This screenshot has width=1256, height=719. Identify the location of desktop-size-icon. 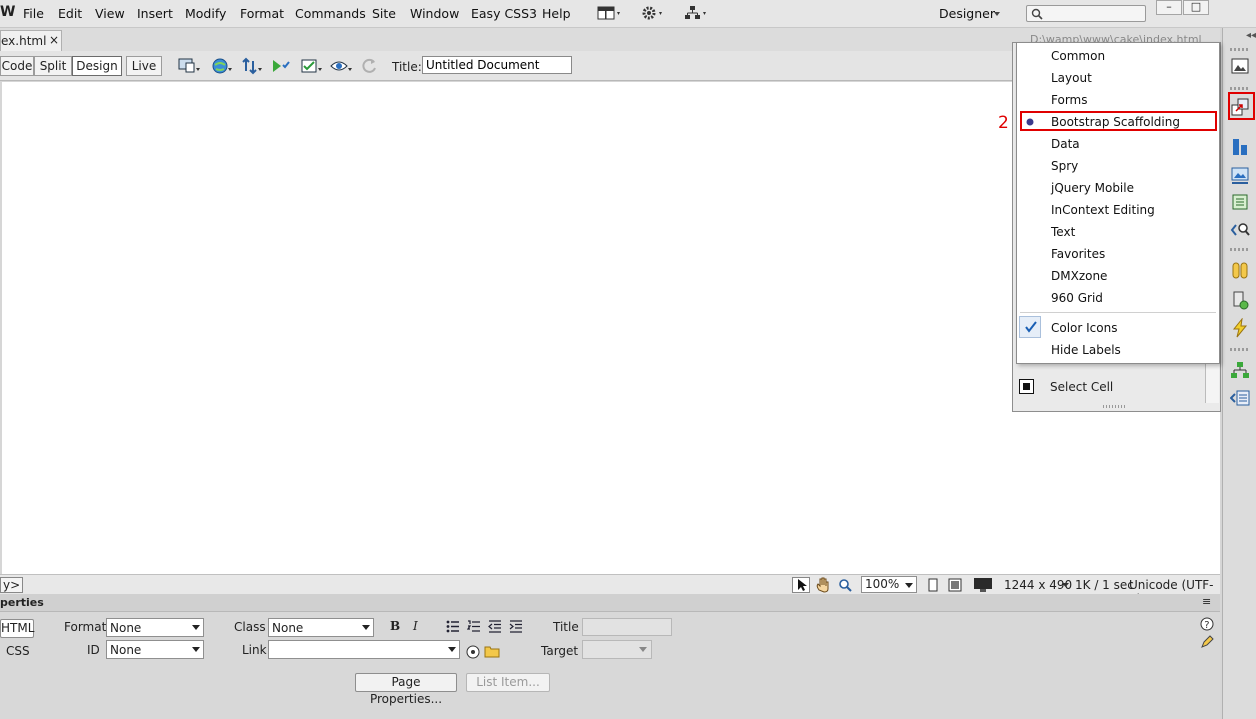
(983, 585).